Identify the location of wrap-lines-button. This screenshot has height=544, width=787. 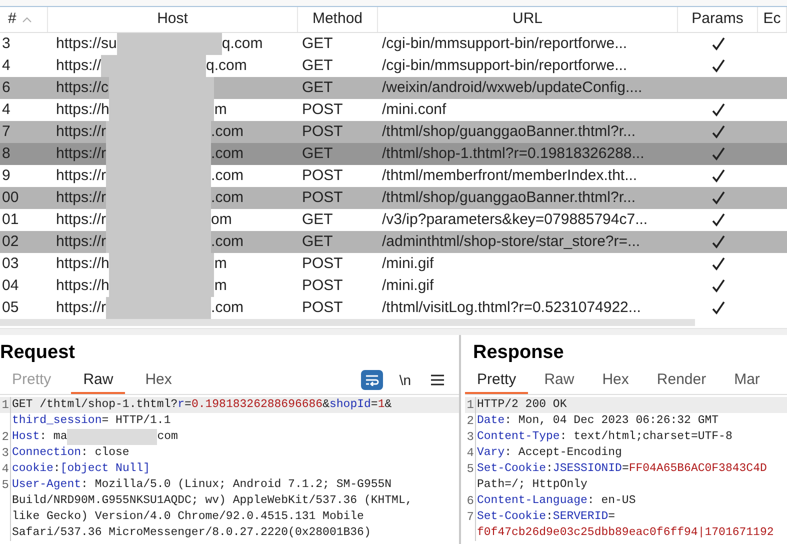
(372, 380).